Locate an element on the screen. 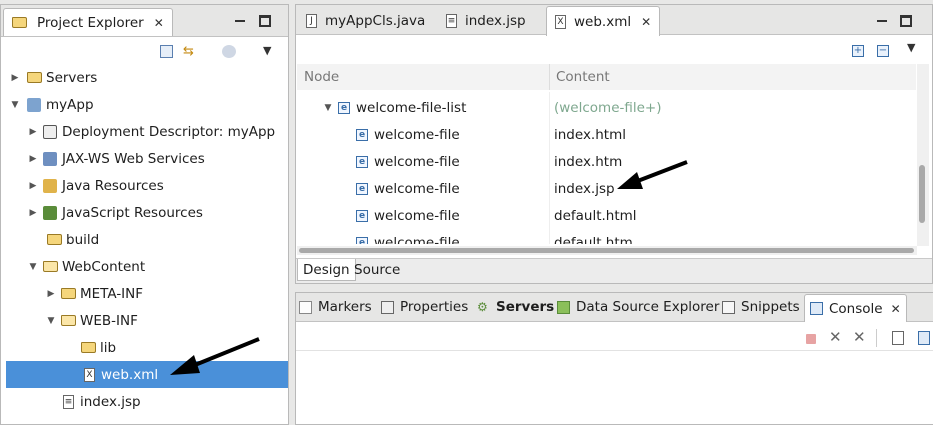 The image size is (933, 425). remove-launch-icon: ✕ is located at coordinates (835, 337).